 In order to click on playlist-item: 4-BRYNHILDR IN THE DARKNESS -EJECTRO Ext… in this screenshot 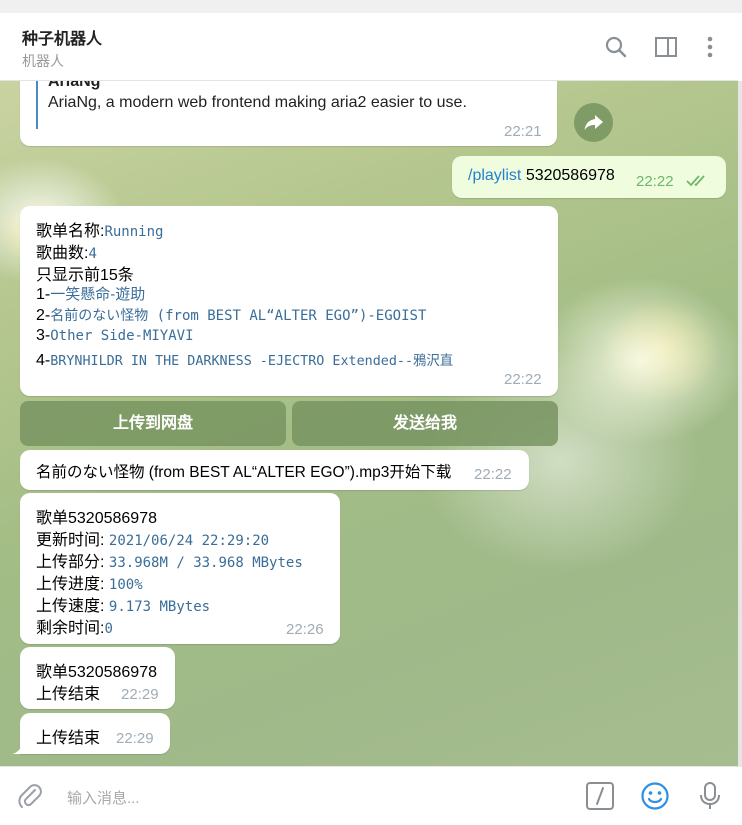, I will do `click(244, 359)`.